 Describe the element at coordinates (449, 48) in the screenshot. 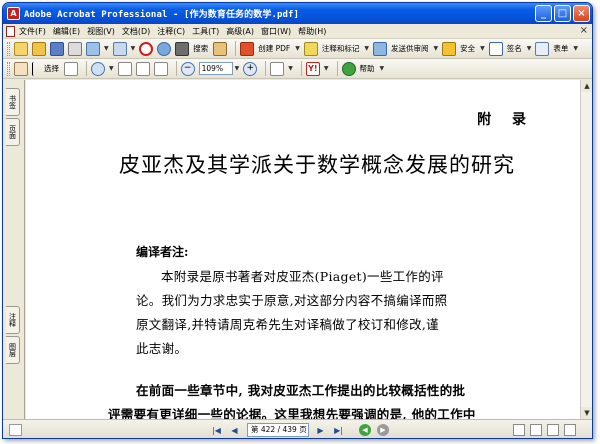

I see `lock-icon` at that location.